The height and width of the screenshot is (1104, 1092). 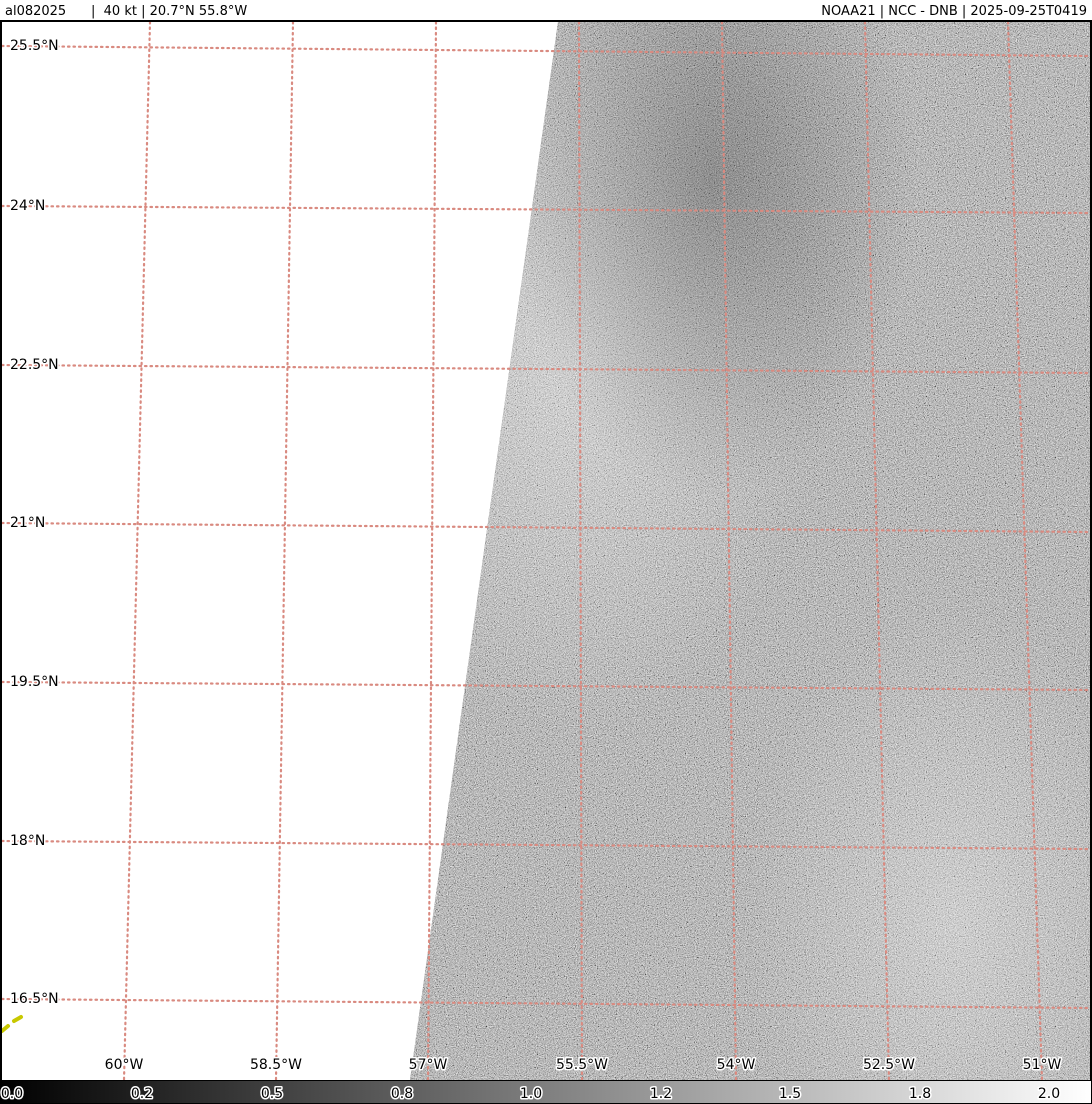 What do you see at coordinates (402, 1094) in the screenshot?
I see `colorbar-tick-label: 0.8` at bounding box center [402, 1094].